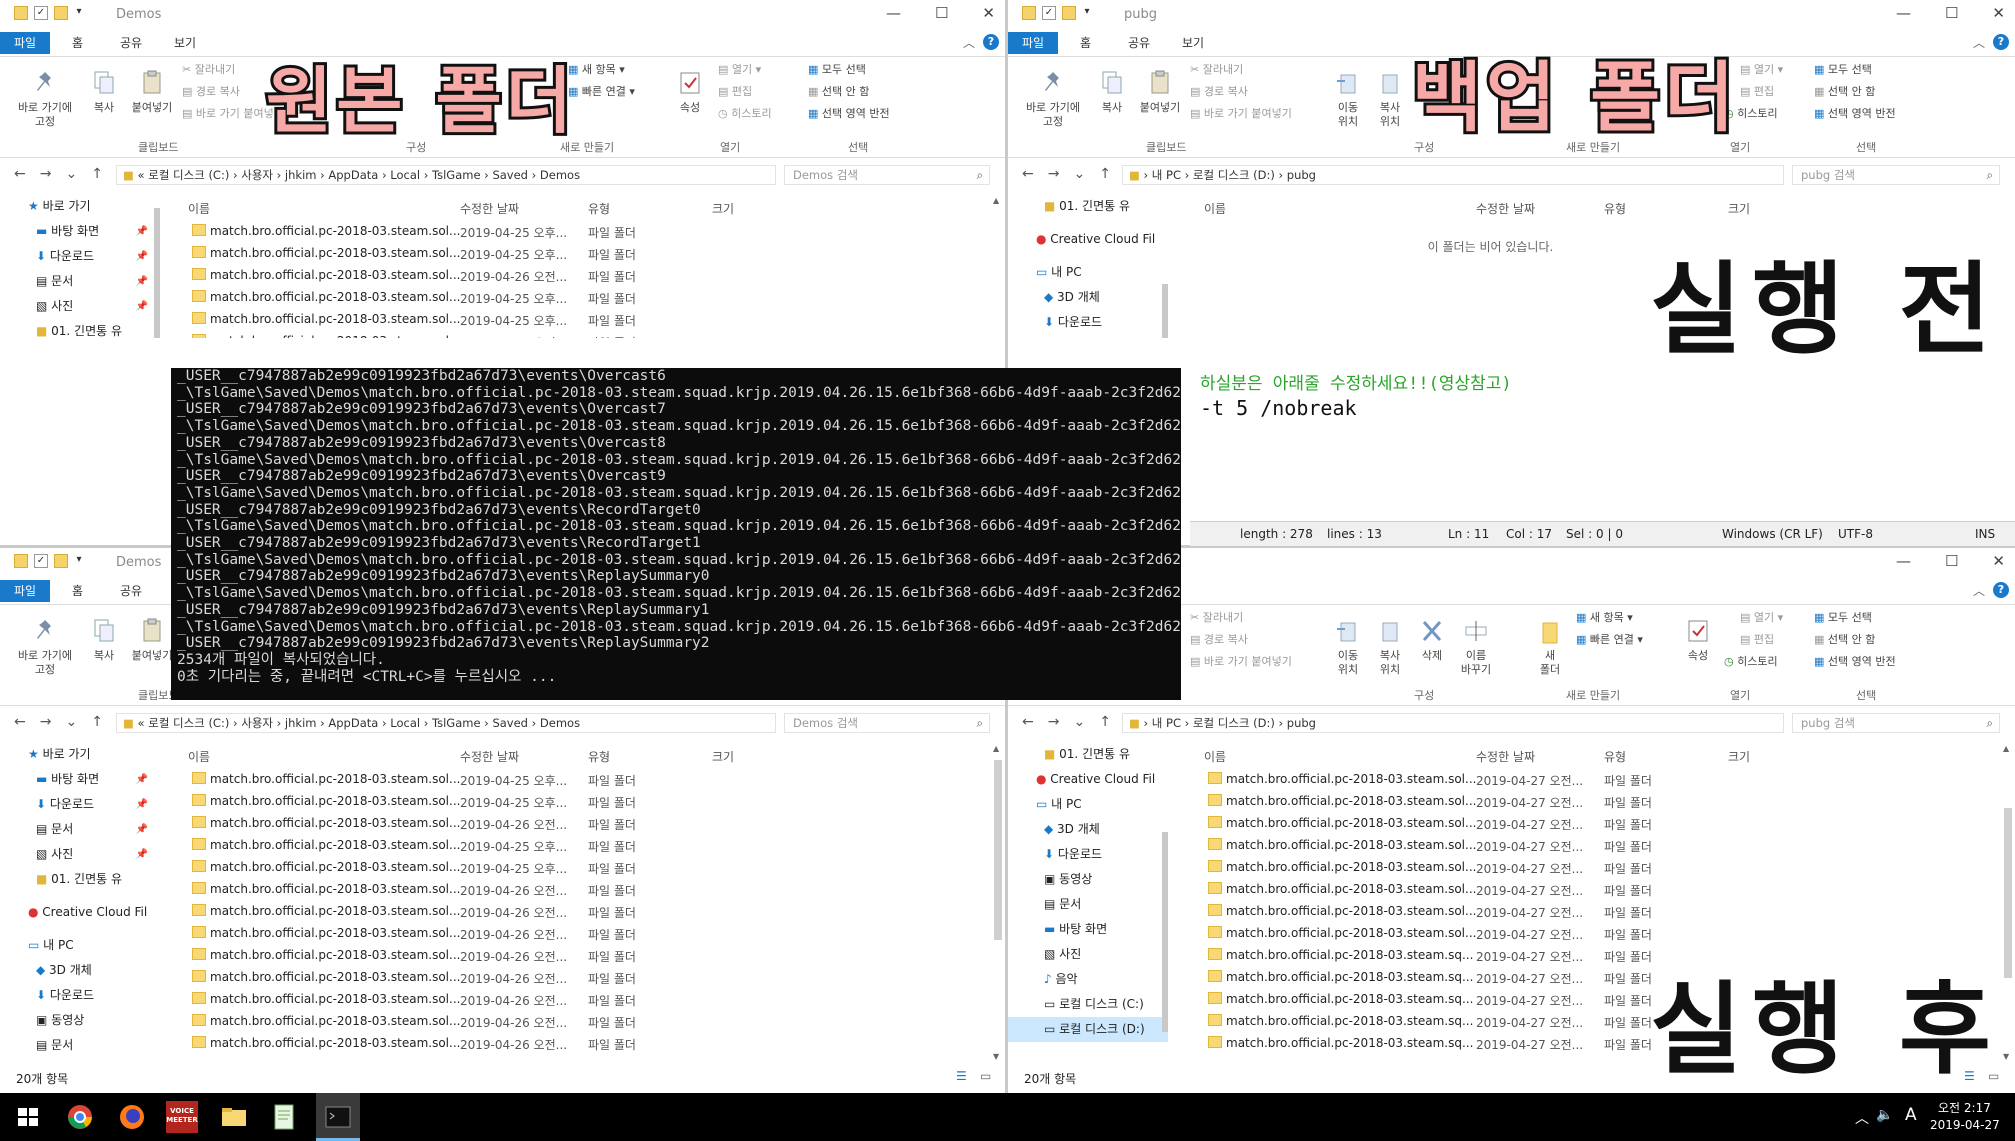  I want to click on editor-comment-line: 하실분은 아래줄 수정하세요!!(영상참고), so click(1356, 381).